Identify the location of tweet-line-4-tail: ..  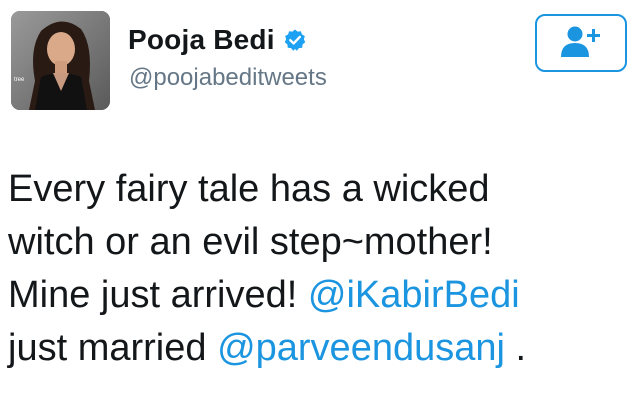
(515, 348).